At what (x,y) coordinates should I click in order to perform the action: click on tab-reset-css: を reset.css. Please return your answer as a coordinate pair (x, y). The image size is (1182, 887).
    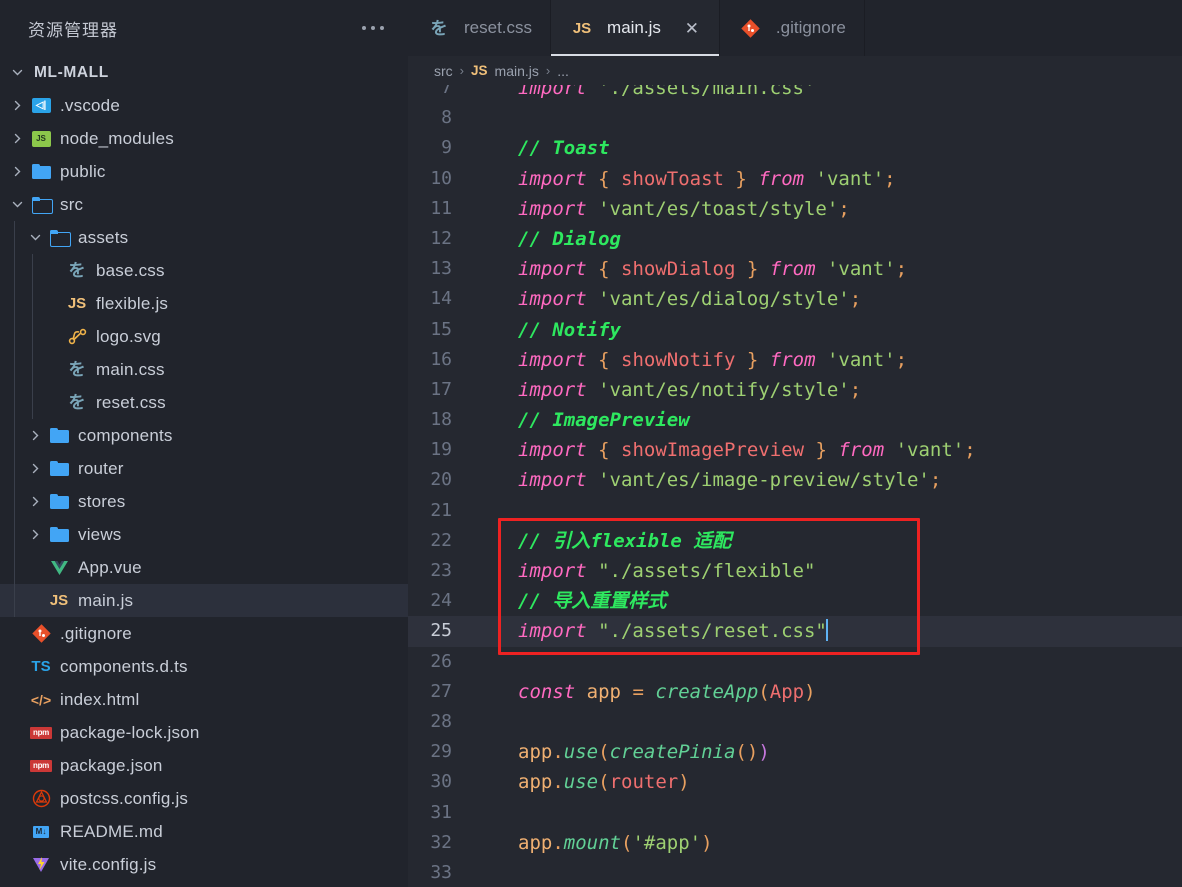
    Looking at the image, I should click on (480, 28).